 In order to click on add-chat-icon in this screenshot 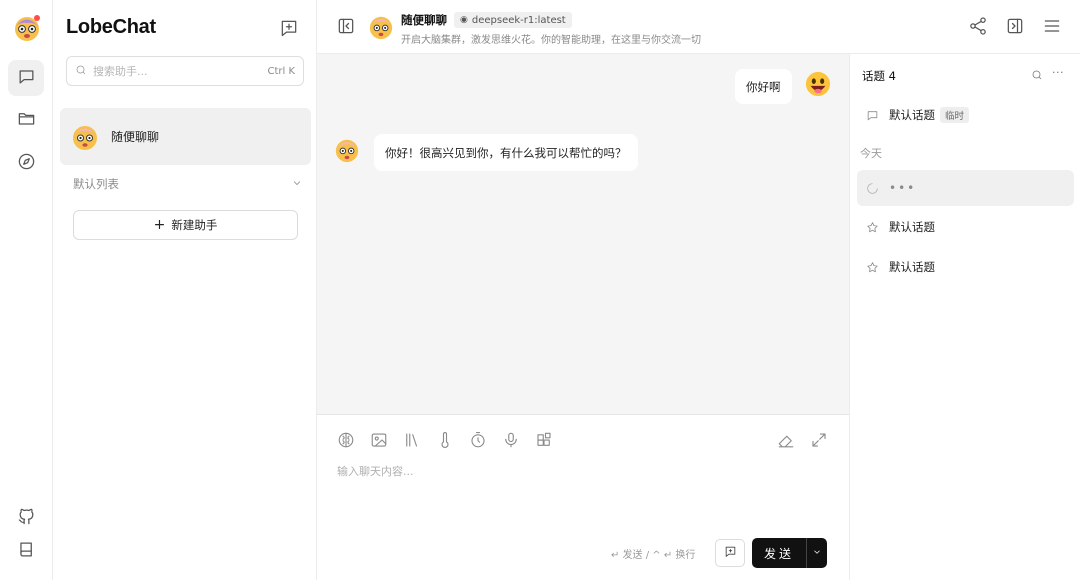, I will do `click(289, 30)`.